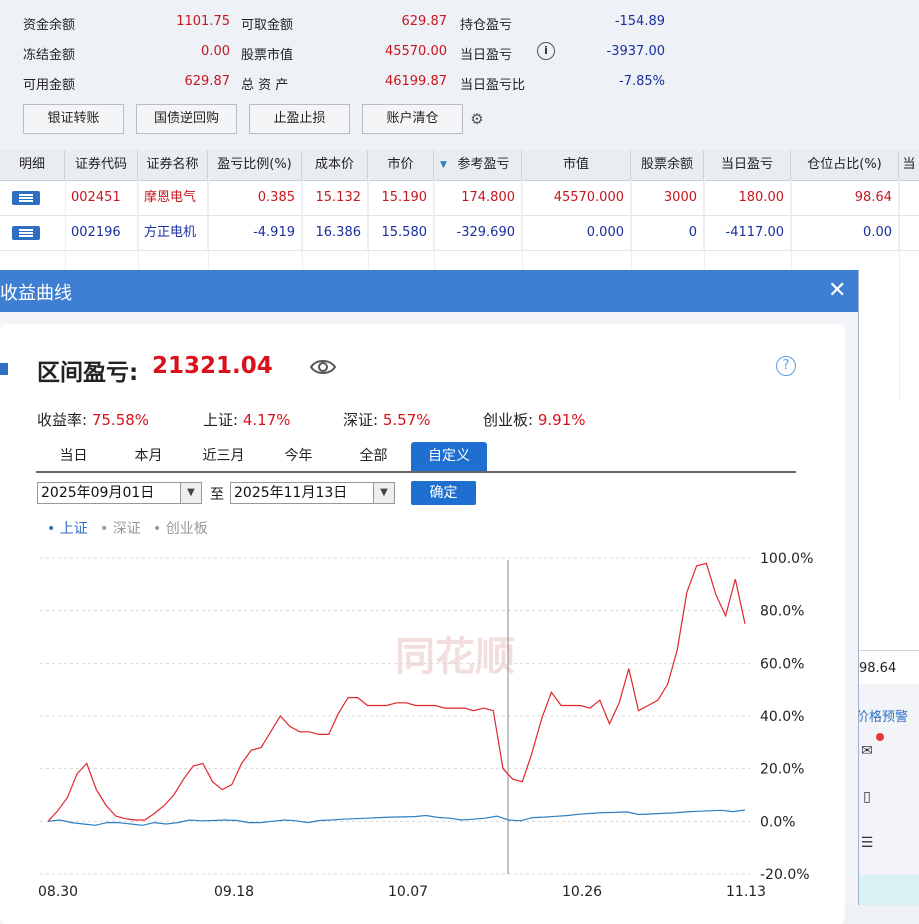  What do you see at coordinates (101, 165) in the screenshot?
I see `column-header: 证券代码` at bounding box center [101, 165].